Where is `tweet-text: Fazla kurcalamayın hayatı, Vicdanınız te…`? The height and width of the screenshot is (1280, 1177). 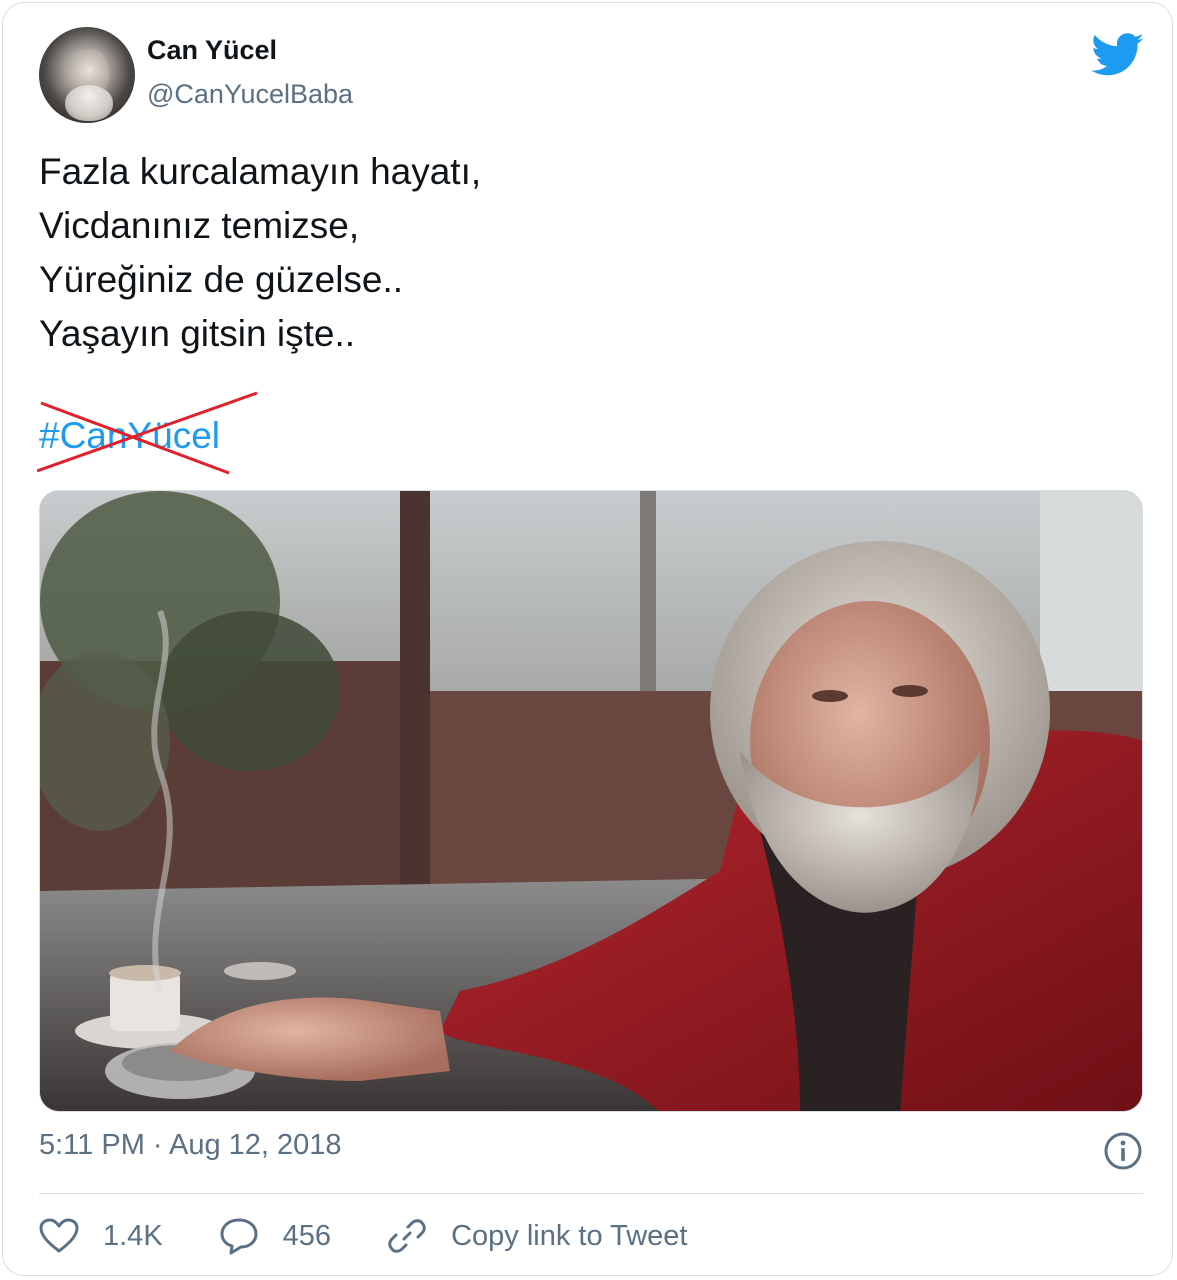
tweet-text: Fazla kurcalamayın hayatı, Vicdanınız te… is located at coordinates (260, 253).